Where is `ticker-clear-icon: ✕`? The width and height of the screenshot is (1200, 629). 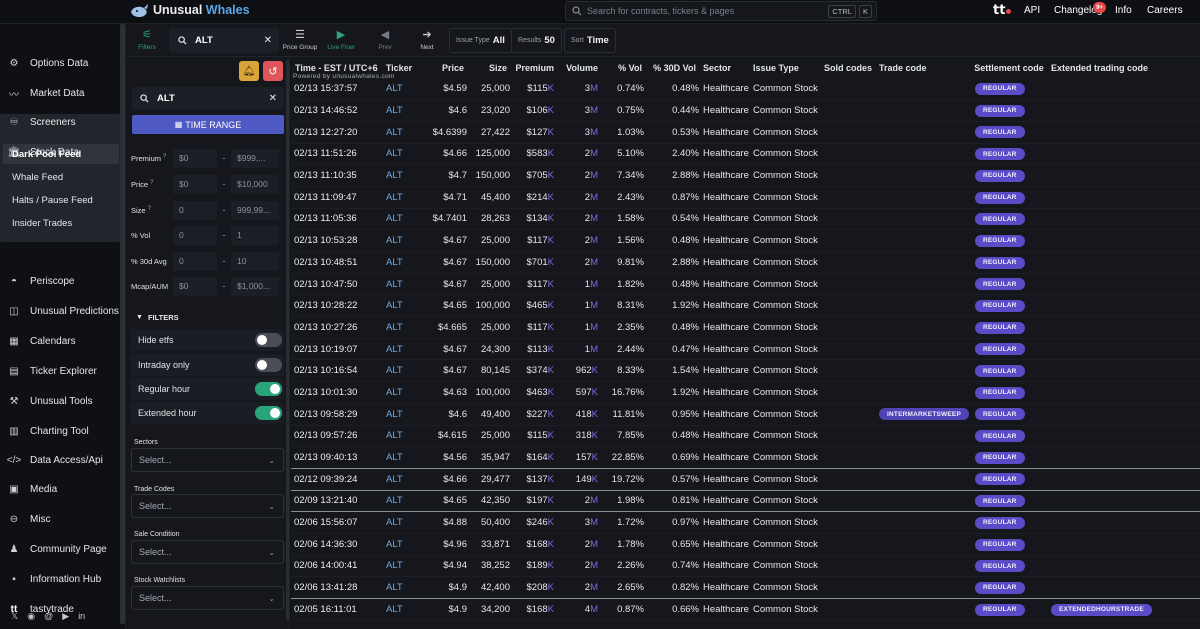 ticker-clear-icon: ✕ is located at coordinates (268, 40).